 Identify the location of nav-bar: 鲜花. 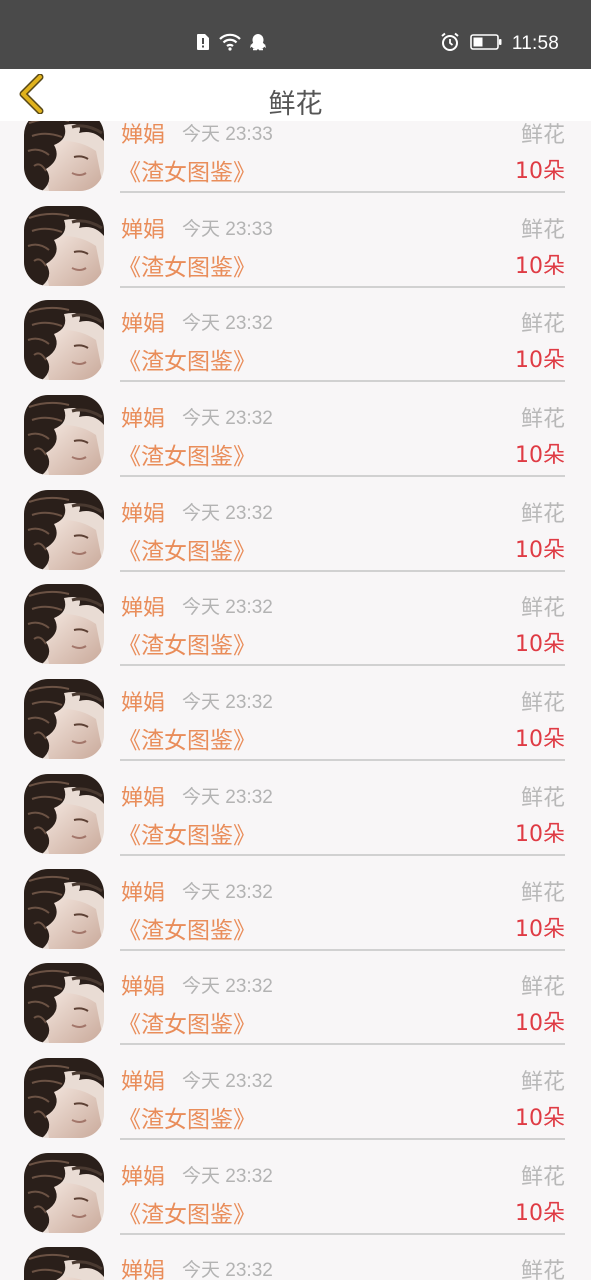
(295, 95).